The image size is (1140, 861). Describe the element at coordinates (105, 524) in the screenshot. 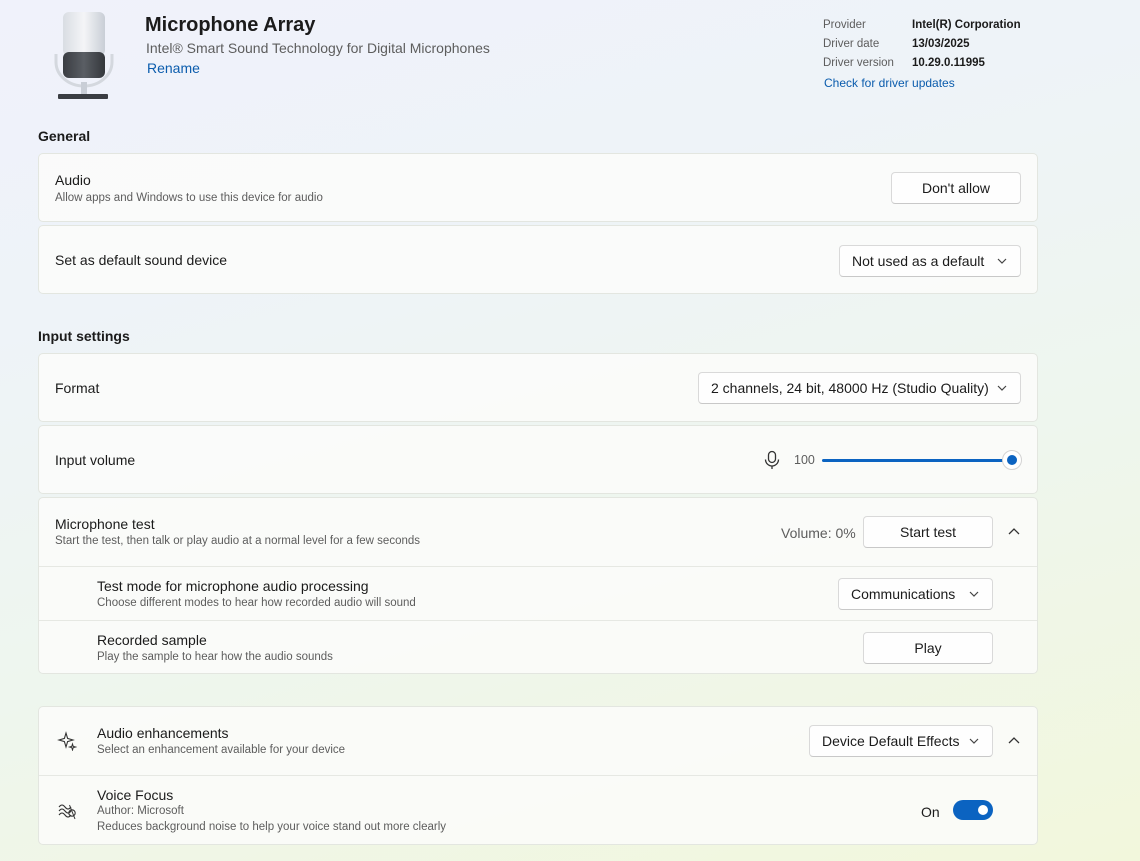

I see `microphone-test-title: Microphone test` at that location.